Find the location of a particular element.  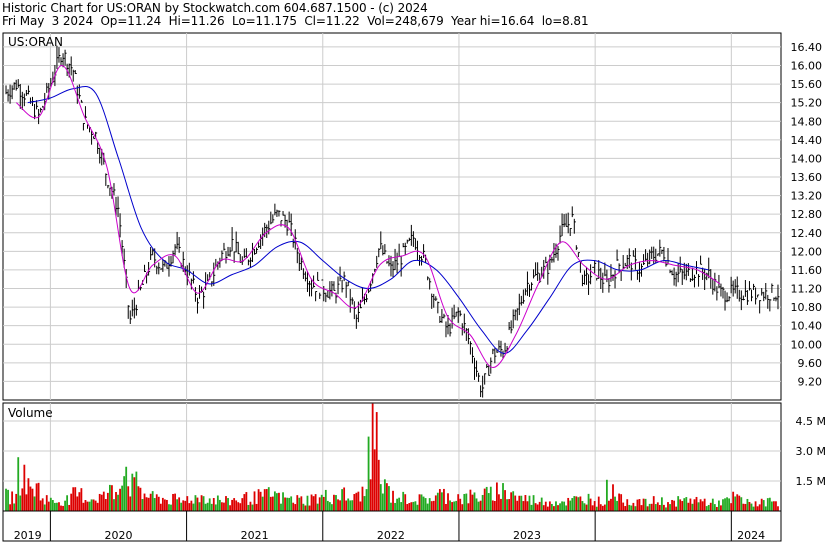

y-tick-label: 9.20 is located at coordinates (810, 381).